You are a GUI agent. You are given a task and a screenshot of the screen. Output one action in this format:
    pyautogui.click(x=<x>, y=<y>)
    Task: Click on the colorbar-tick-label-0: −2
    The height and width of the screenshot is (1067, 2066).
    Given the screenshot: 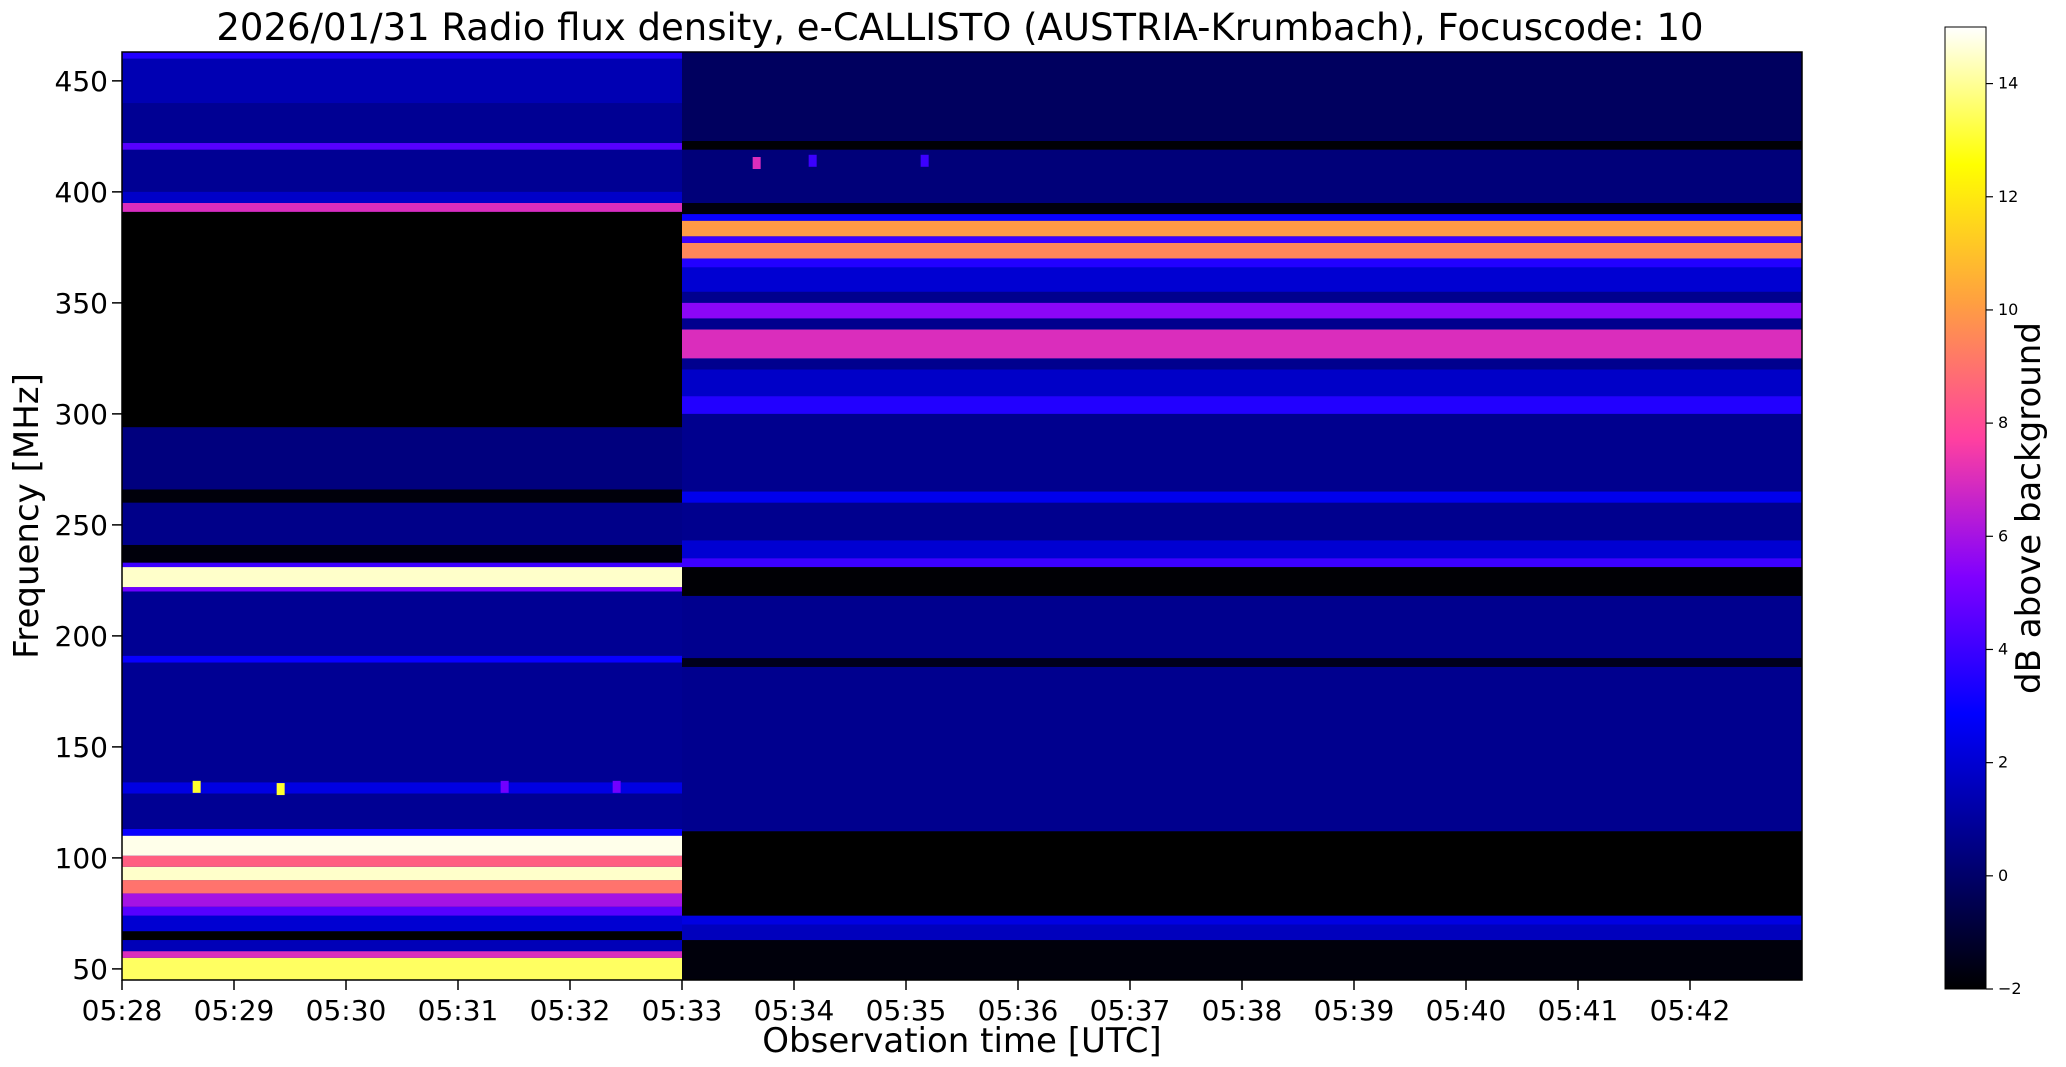 What is the action you would take?
    pyautogui.click(x=2010, y=988)
    